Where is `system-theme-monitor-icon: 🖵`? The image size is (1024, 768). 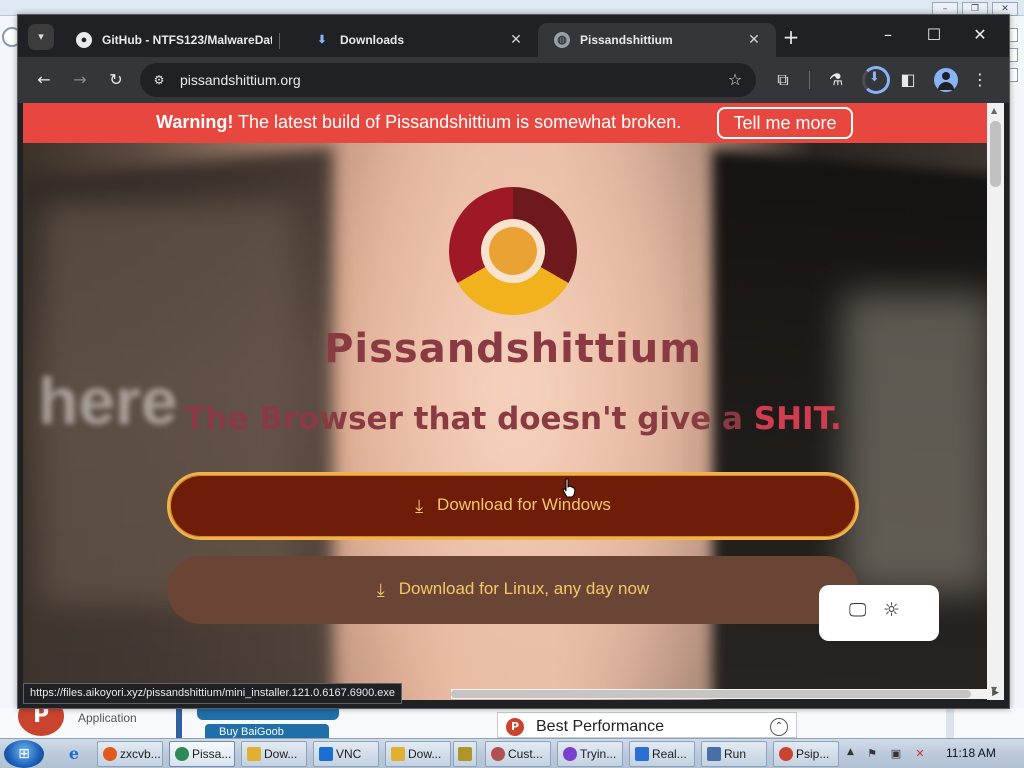 system-theme-monitor-icon: 🖵 is located at coordinates (857, 610).